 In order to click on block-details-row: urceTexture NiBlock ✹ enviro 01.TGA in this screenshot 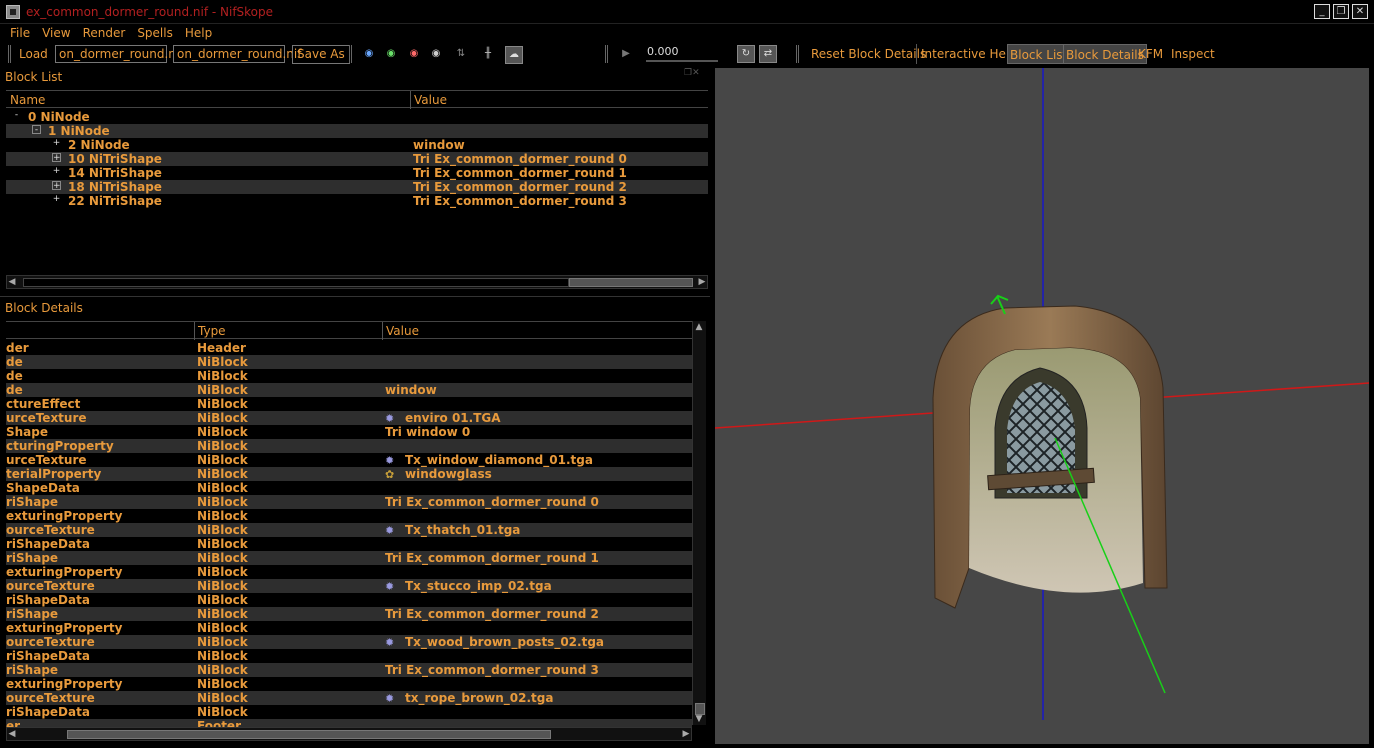, I will do `click(349, 418)`.